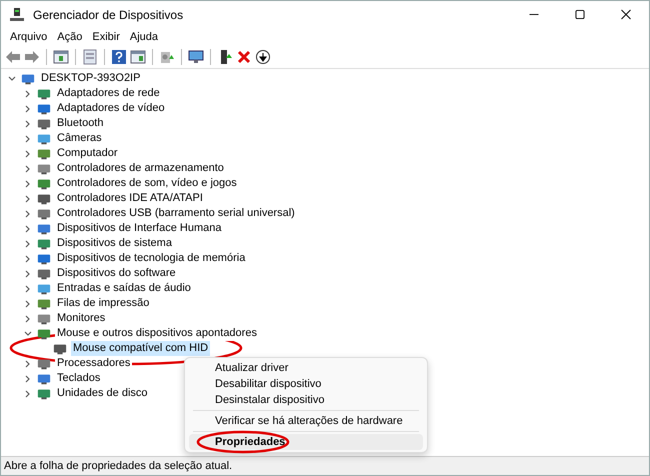  Describe the element at coordinates (87, 153) in the screenshot. I see `tree-item: Computador` at that location.